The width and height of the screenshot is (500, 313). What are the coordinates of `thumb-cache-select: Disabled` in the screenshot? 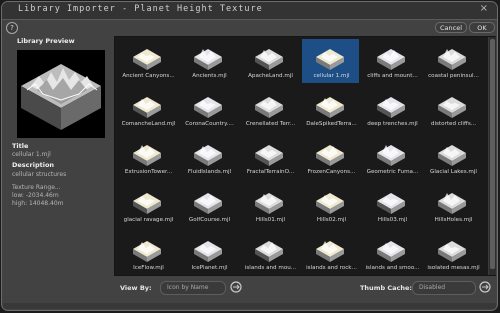 It's located at (444, 288).